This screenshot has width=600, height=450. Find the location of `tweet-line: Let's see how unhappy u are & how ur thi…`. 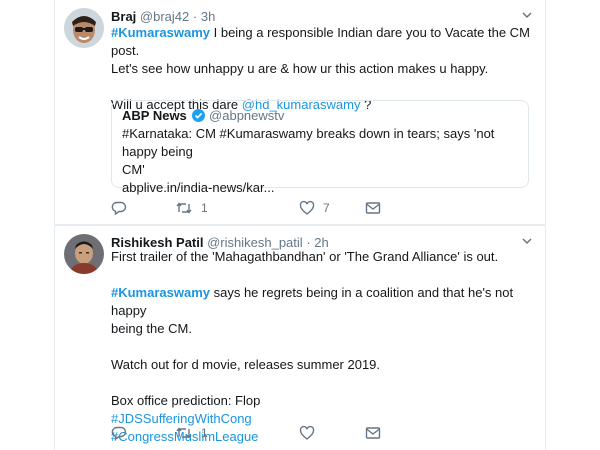

tweet-line: Let's see how unhappy u are & how ur thi… is located at coordinates (300, 68).